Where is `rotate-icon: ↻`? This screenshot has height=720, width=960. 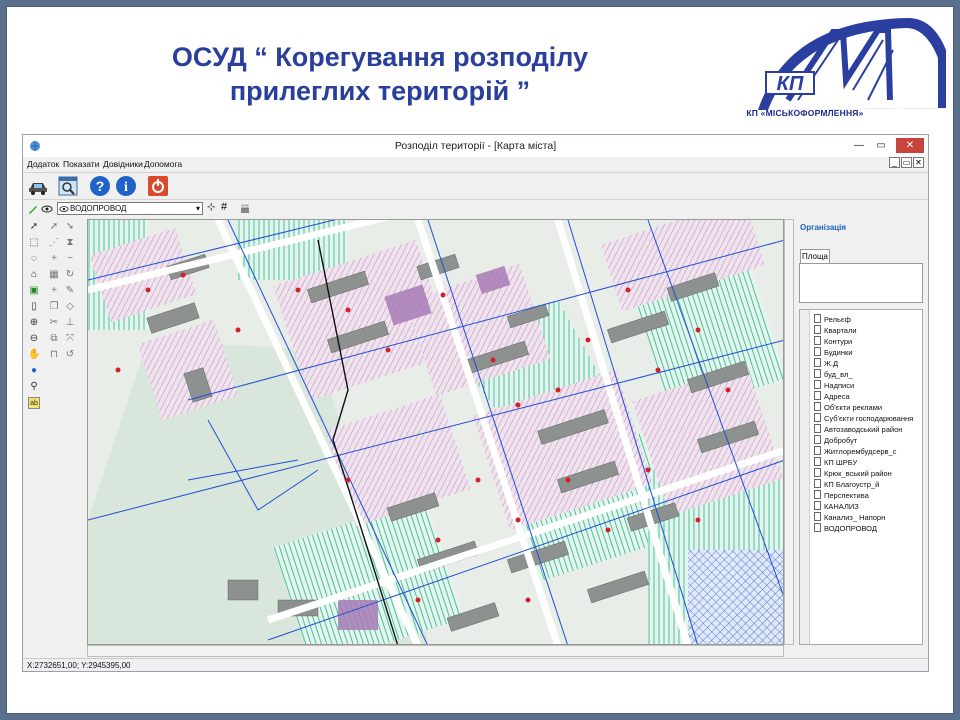 rotate-icon: ↻ is located at coordinates (70, 275).